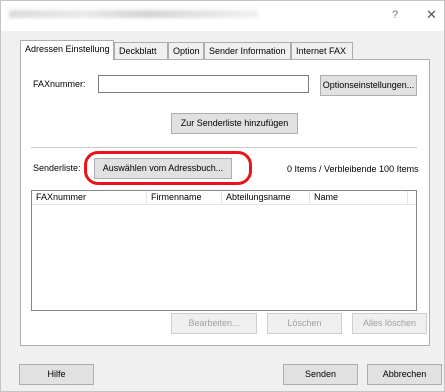 This screenshot has width=445, height=392. Describe the element at coordinates (57, 168) in the screenshot. I see `senderlist-label: Senderliste:` at that location.